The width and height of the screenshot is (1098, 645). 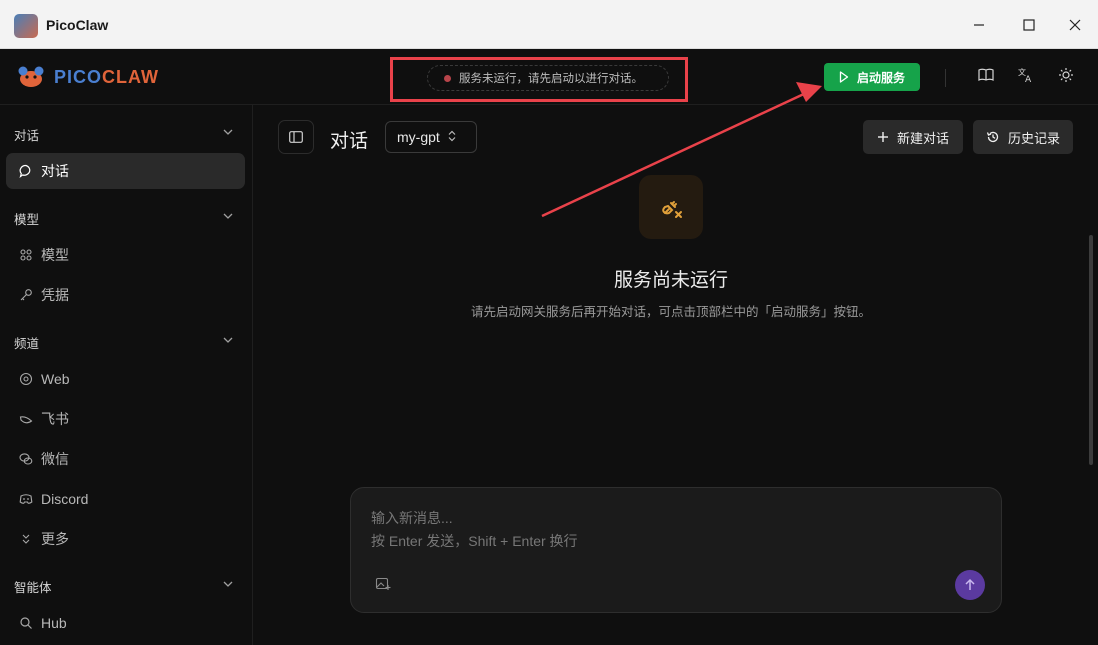 I want to click on history-icon, so click(x=992, y=137).